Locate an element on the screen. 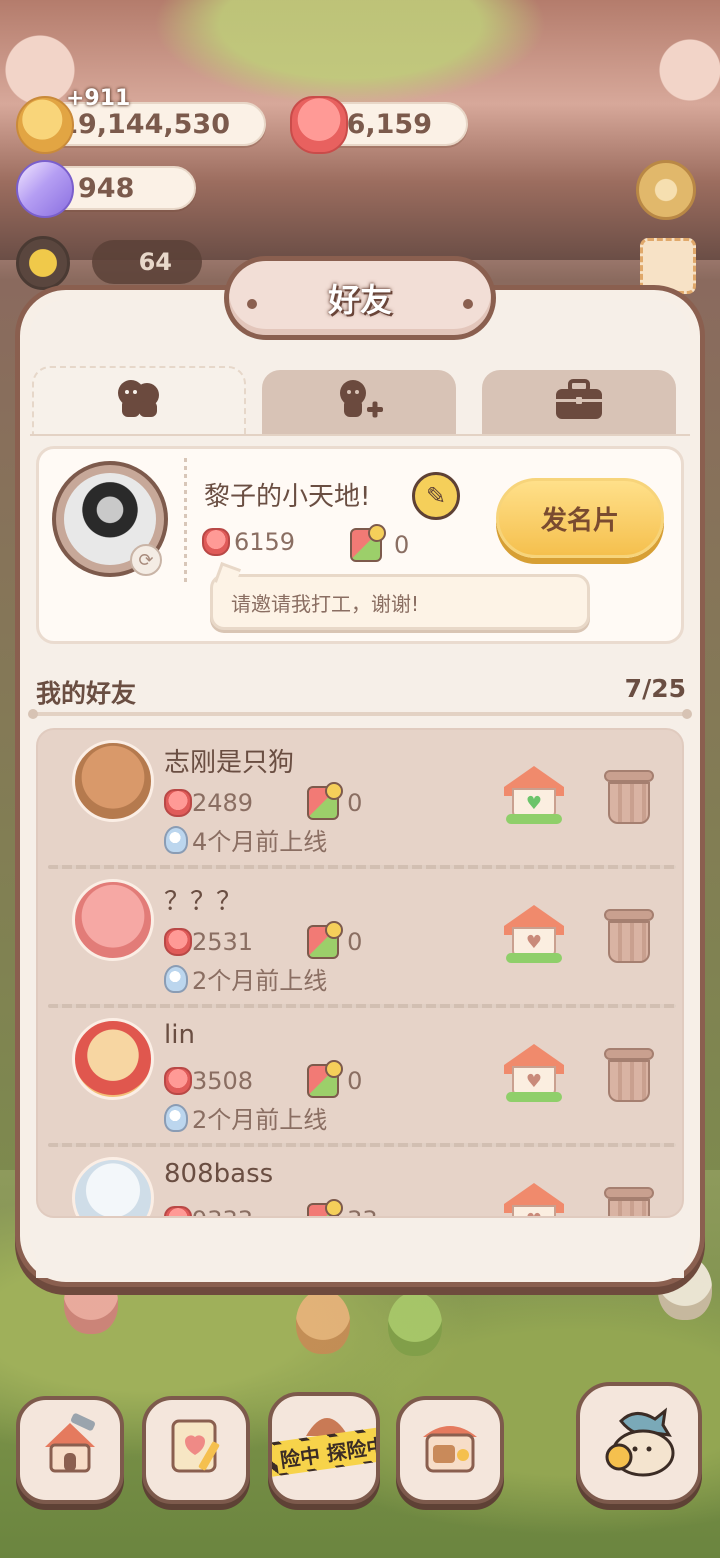 This screenshot has width=720, height=1558. friend-name: ？？？ is located at coordinates (203, 902).